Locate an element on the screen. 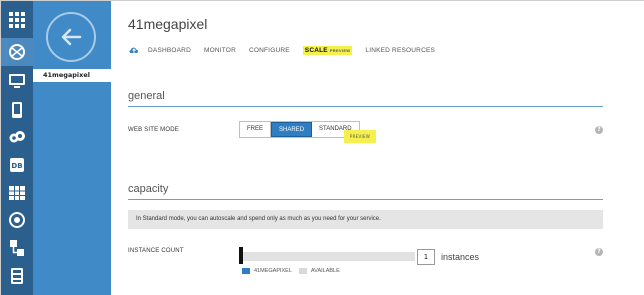 This screenshot has width=644, height=295. svg-text: DB is located at coordinates (16, 166).